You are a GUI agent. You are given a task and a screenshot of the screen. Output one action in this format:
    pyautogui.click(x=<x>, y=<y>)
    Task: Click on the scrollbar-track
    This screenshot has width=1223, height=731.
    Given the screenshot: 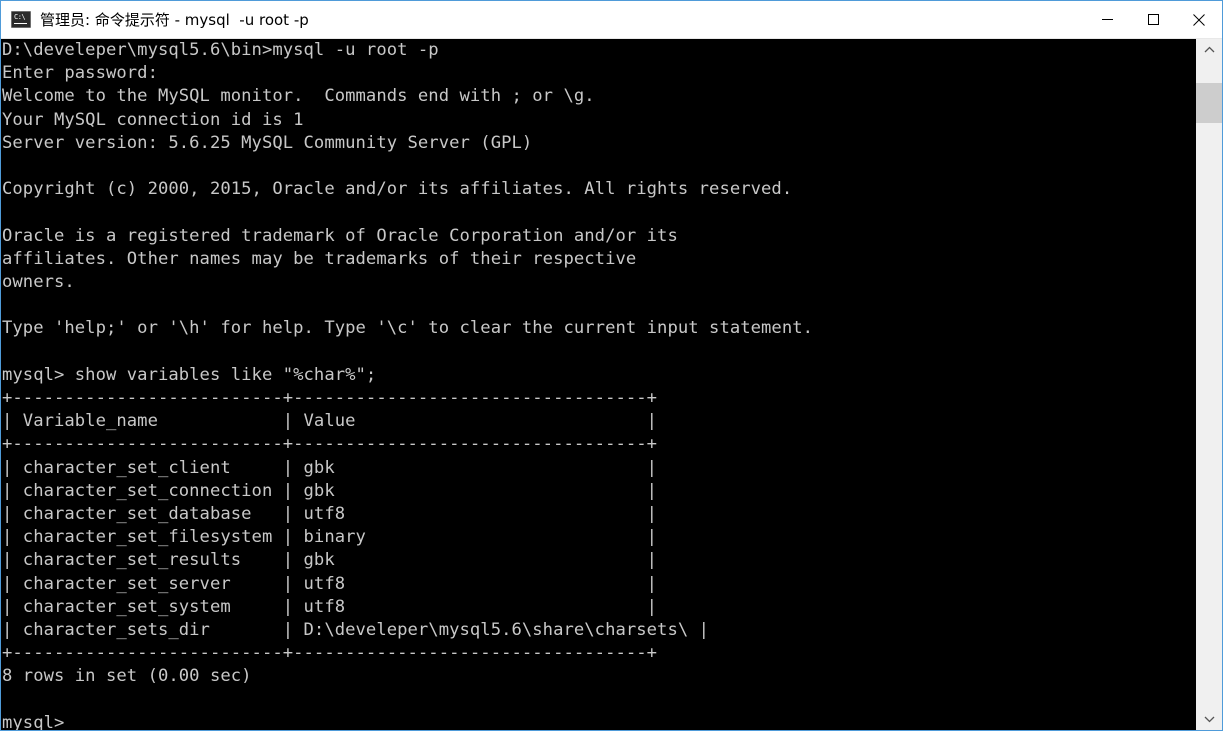 What is the action you would take?
    pyautogui.click(x=1209, y=384)
    